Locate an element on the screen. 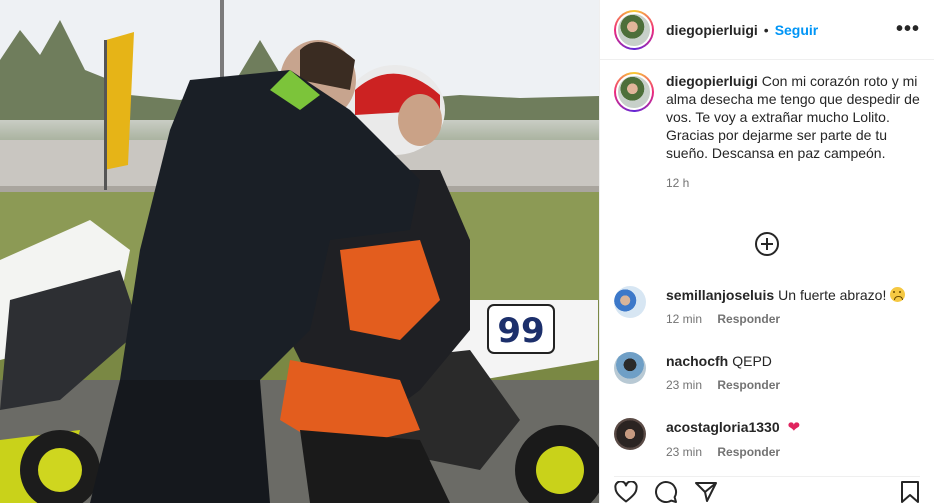  comment-text: Un fuerte abrazo! is located at coordinates (832, 295).